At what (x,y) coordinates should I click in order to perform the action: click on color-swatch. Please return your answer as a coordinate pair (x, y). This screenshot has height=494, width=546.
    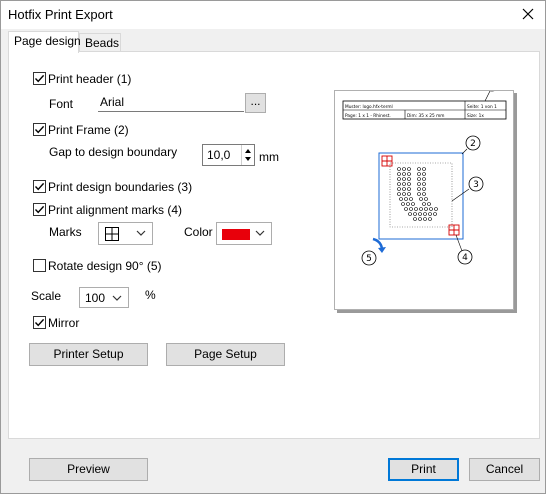
    Looking at the image, I should click on (236, 234).